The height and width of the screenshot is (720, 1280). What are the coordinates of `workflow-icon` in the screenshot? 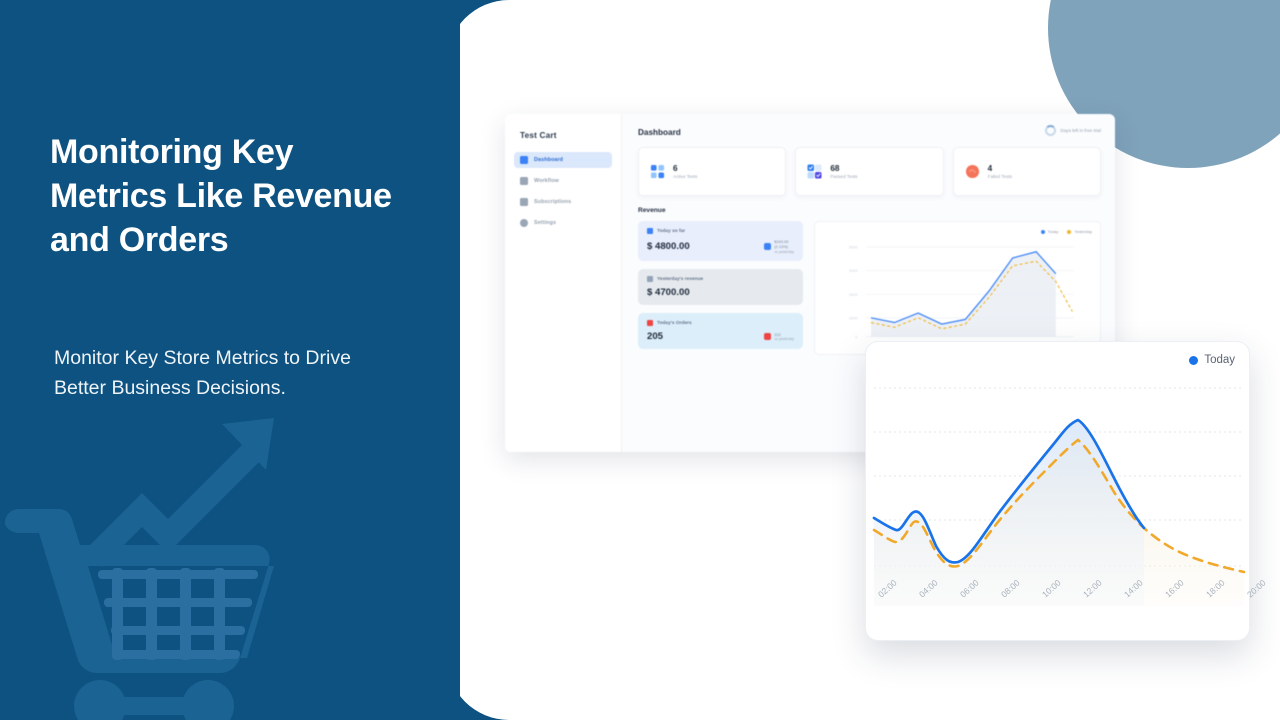 It's located at (524, 181).